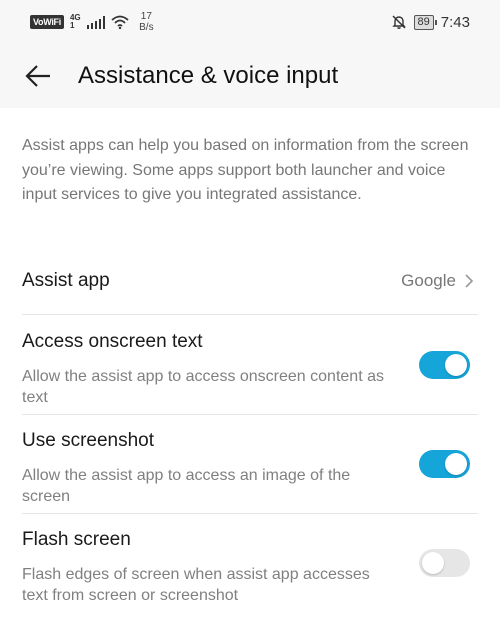  I want to click on network-speed: 17 B/s, so click(146, 22).